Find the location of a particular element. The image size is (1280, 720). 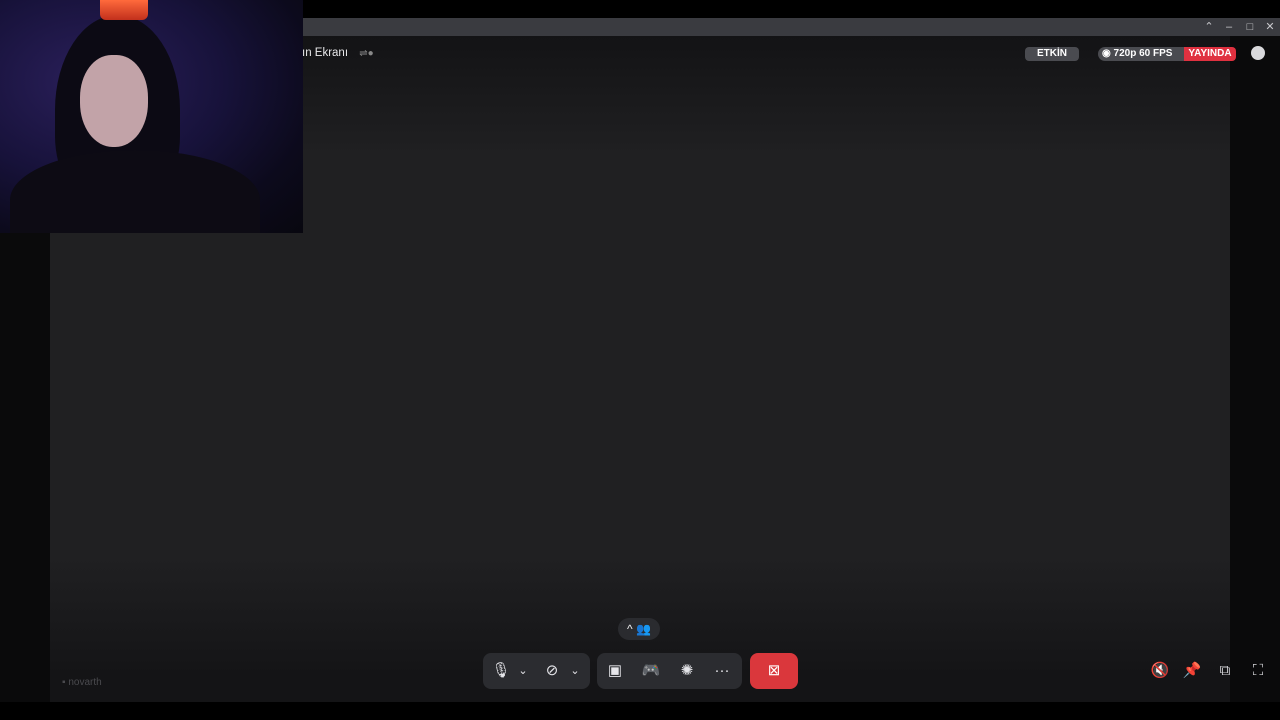

window-titlebar: ⌃ – □ ✕ is located at coordinates (791, 27).